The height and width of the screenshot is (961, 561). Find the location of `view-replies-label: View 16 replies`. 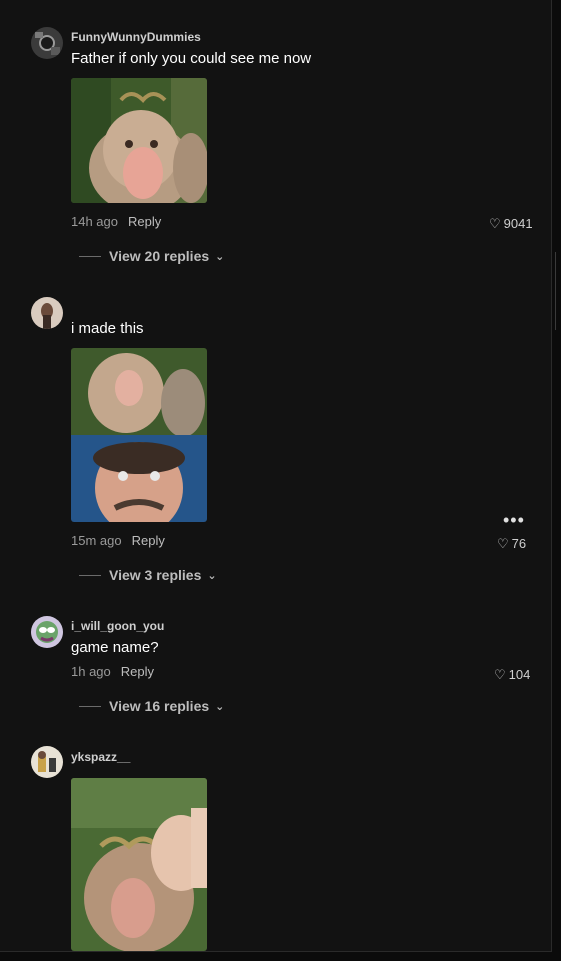

view-replies-label: View 16 replies is located at coordinates (159, 706).